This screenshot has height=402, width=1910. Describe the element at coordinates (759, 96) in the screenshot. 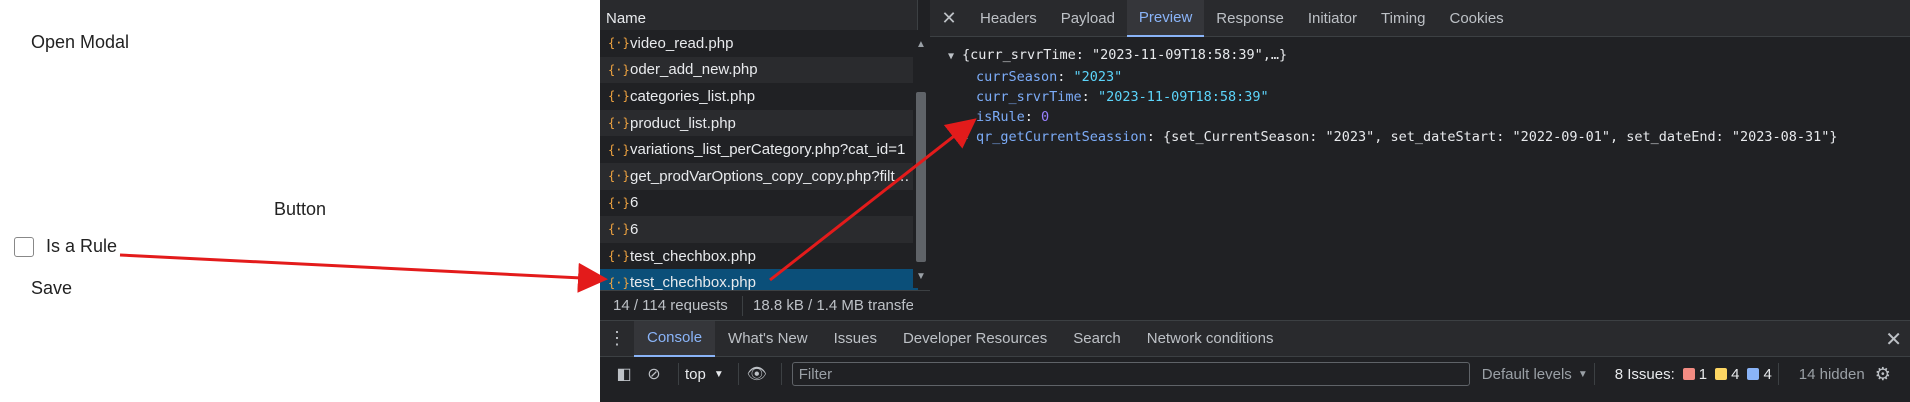

I see `request-row: {·} categories_list.php` at that location.